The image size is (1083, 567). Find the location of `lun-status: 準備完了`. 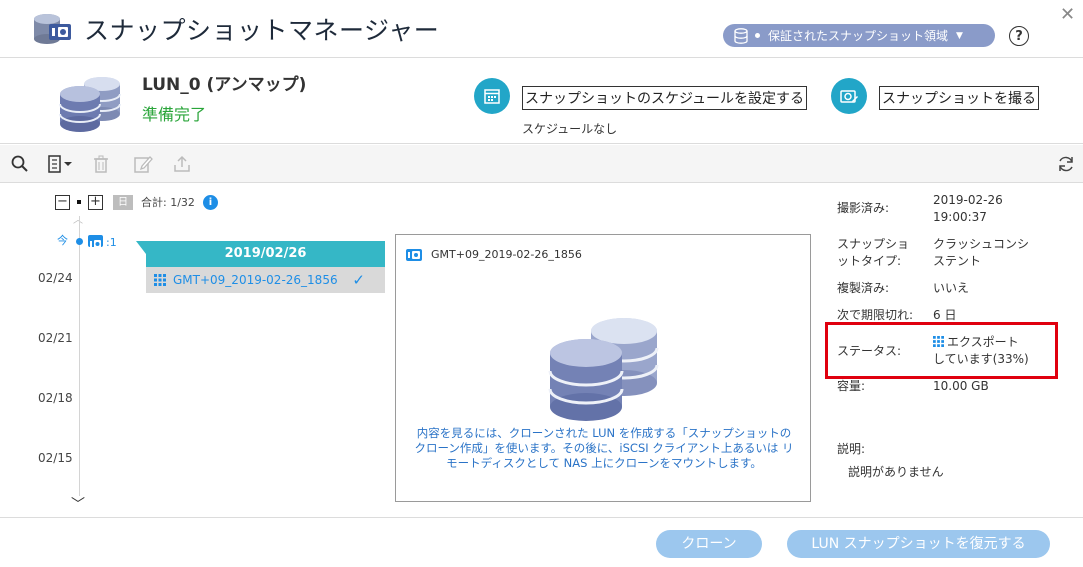

lun-status: 準備完了 is located at coordinates (174, 114).